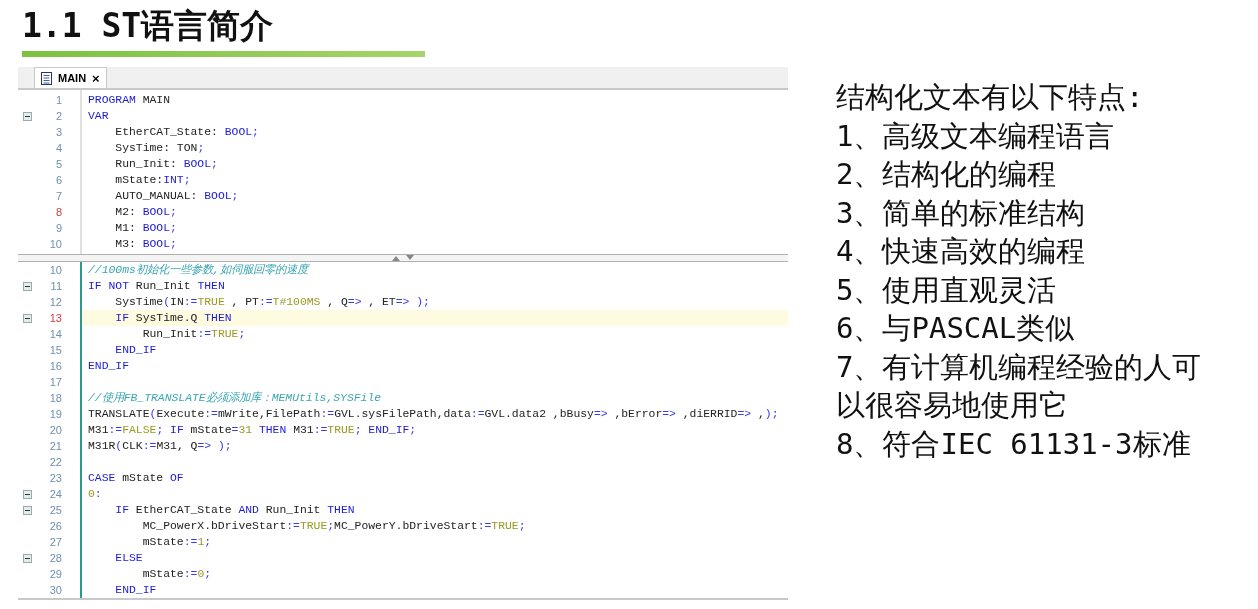 The image size is (1258, 609). Describe the element at coordinates (252, 430) in the screenshot. I see `code-line: M31:=FALSE; IF mState=31 THEN M31:=TRUE; END_IF;` at that location.